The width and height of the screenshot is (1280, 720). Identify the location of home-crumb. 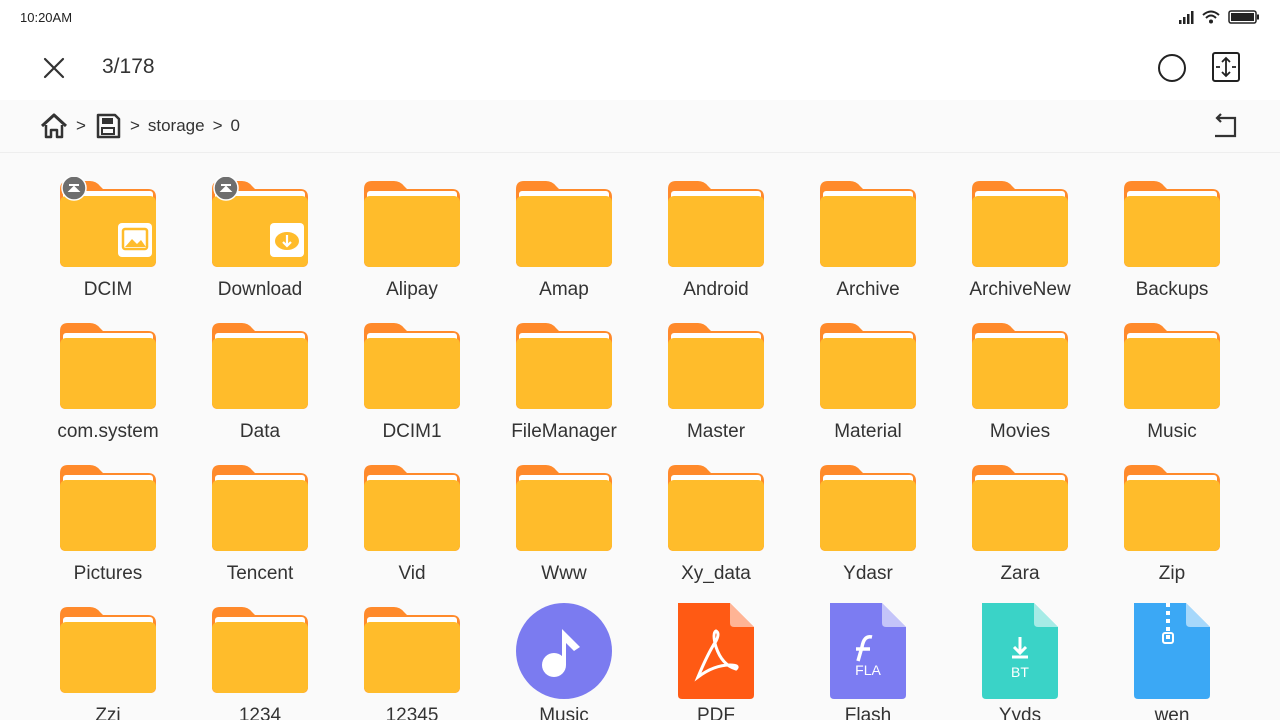
(54, 126).